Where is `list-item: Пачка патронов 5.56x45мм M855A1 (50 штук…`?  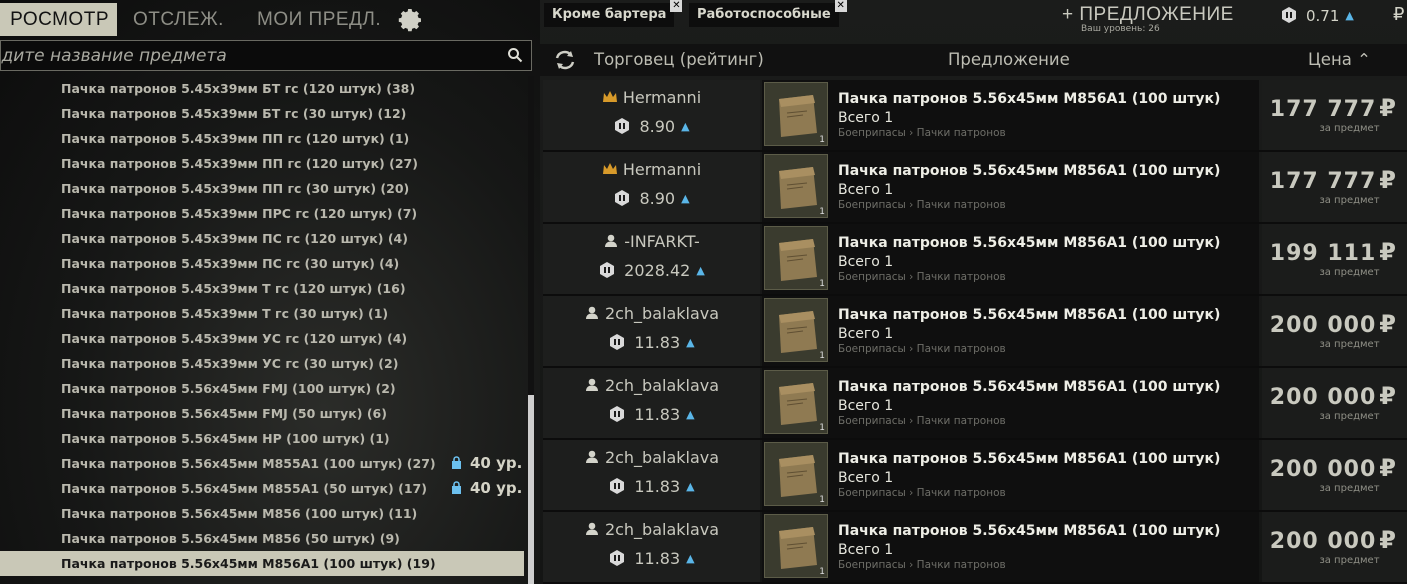
list-item: Пачка патронов 5.56x45мм M855A1 (50 штук… is located at coordinates (264, 488).